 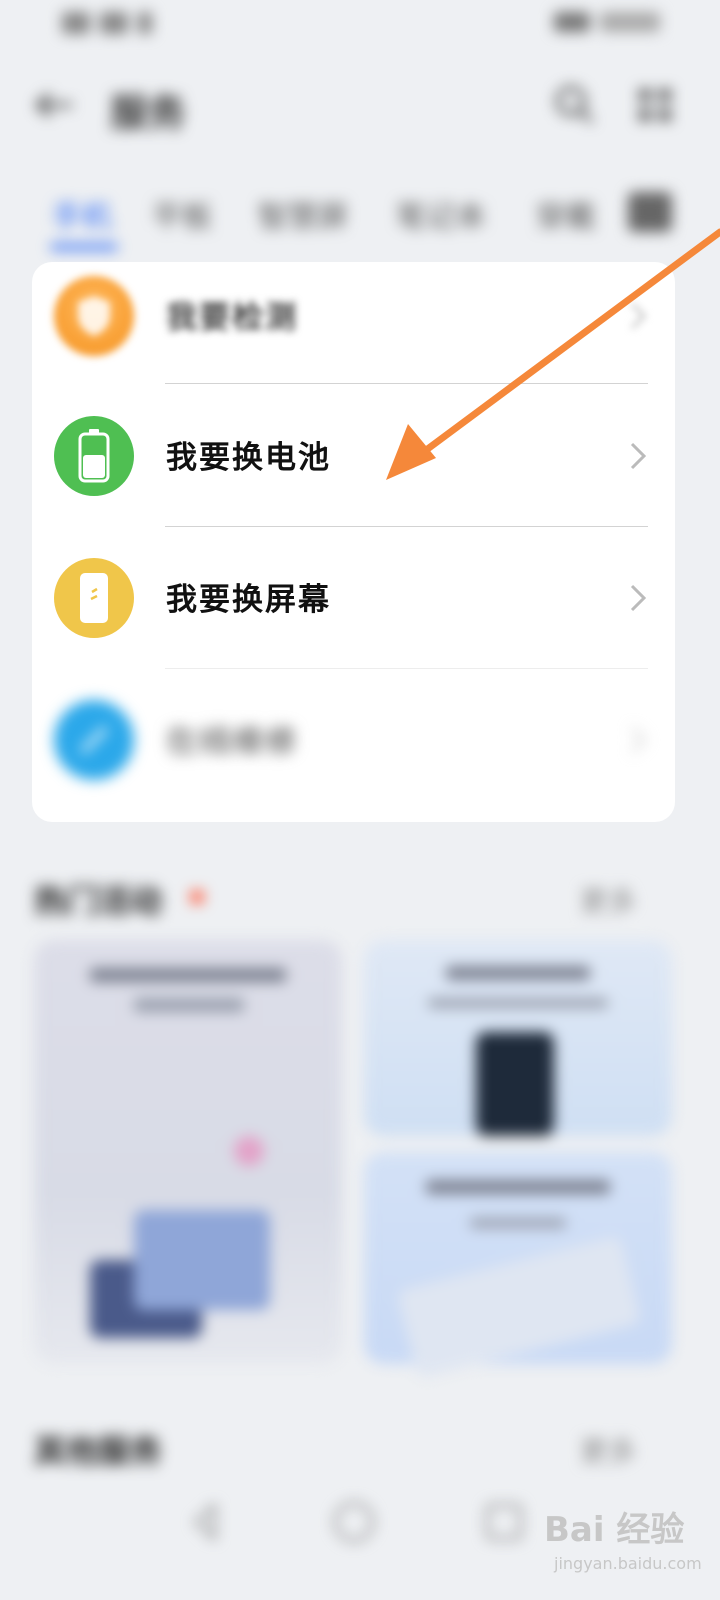 I want to click on status-bar, so click(x=360, y=26).